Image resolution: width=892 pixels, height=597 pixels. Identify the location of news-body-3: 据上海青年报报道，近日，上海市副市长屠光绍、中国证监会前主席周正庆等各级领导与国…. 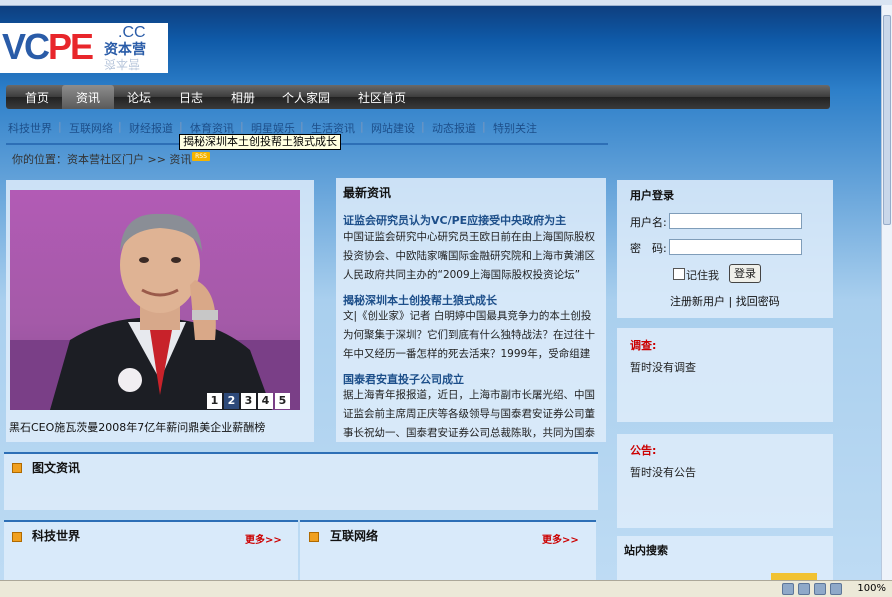
(469, 414).